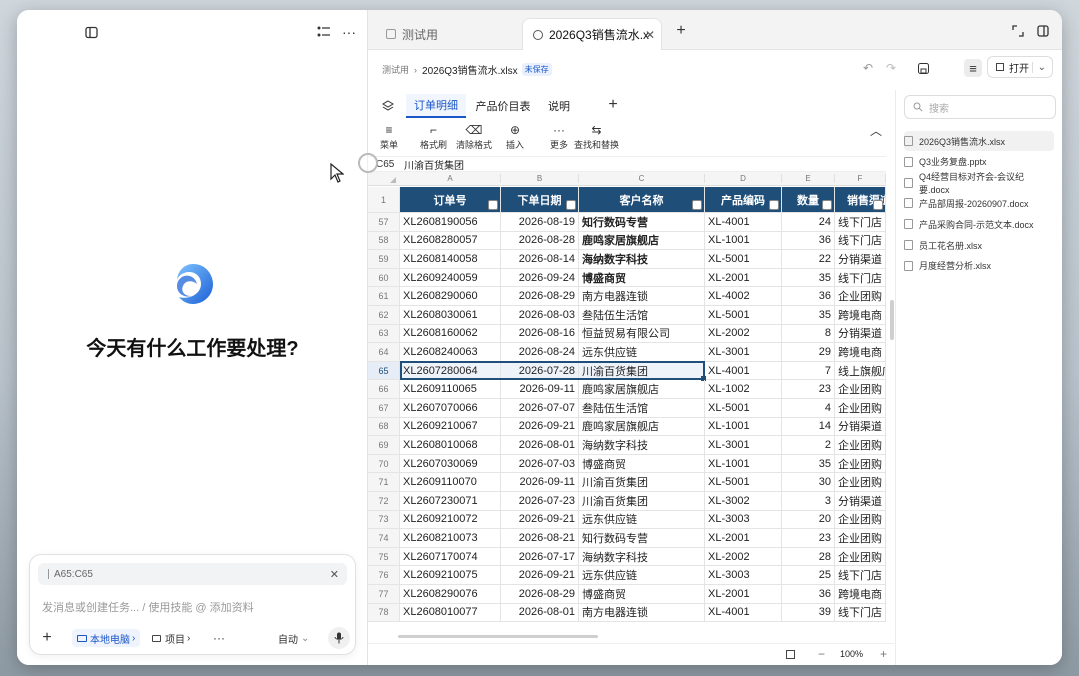 The image size is (1079, 676). What do you see at coordinates (450, 333) in the screenshot?
I see `table-cell: XL2608160062` at bounding box center [450, 333].